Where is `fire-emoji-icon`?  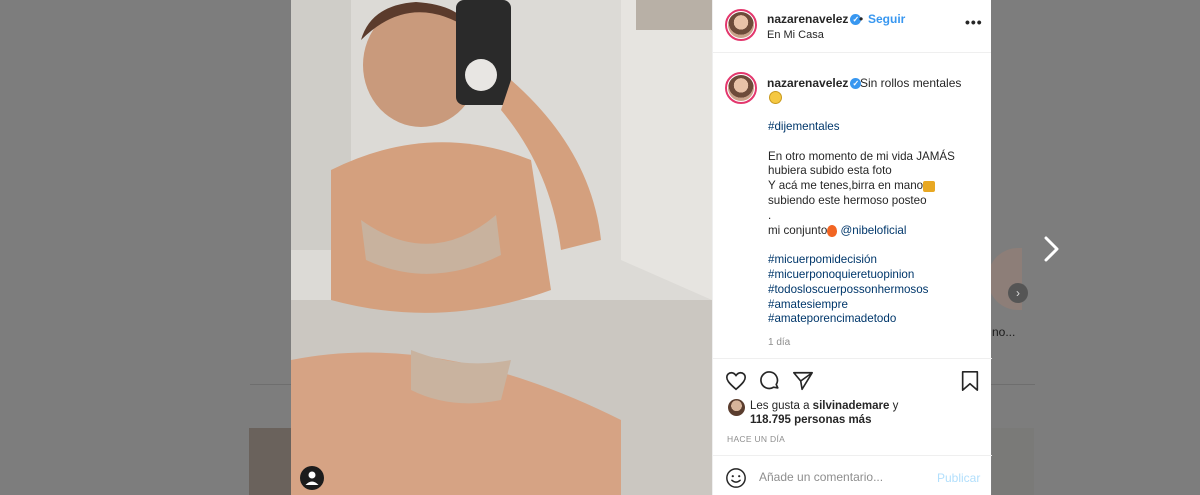 fire-emoji-icon is located at coordinates (832, 230).